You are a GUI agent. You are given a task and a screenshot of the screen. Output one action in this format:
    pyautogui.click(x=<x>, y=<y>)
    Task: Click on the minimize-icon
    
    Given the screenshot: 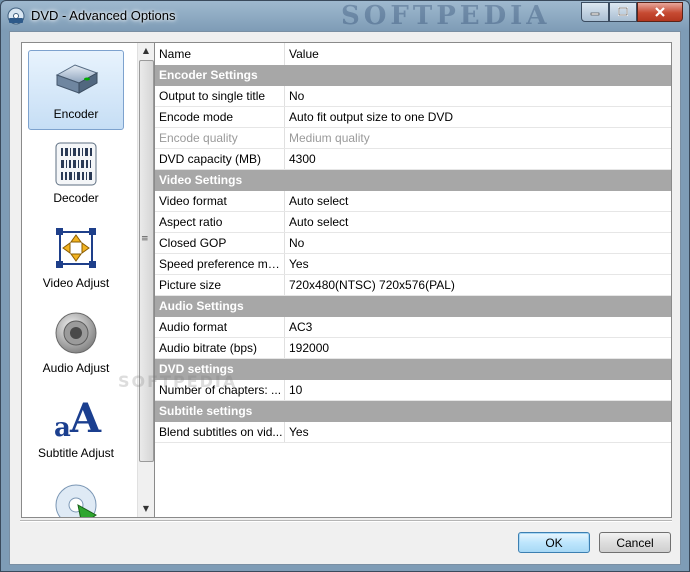 What is the action you would take?
    pyautogui.click(x=595, y=14)
    